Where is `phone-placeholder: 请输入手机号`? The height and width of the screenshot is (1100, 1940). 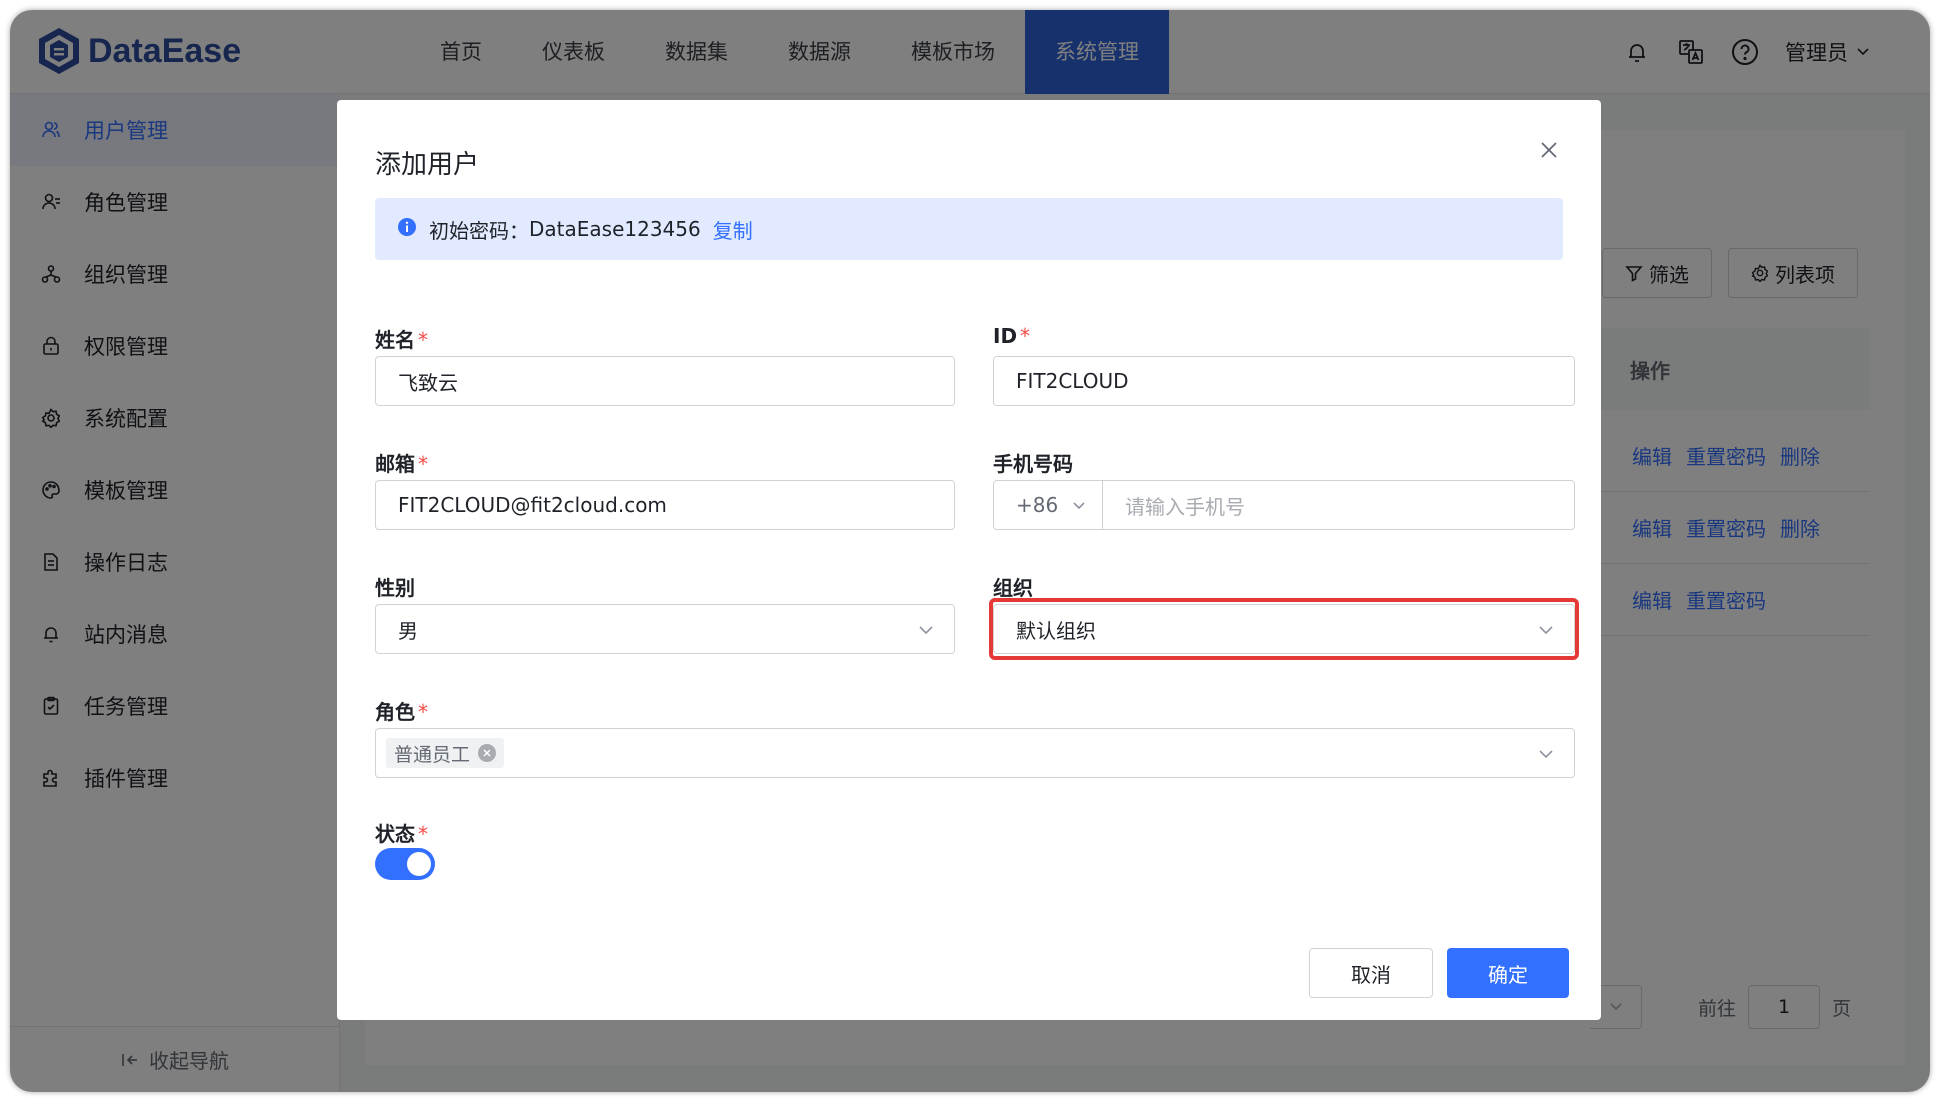 phone-placeholder: 请输入手机号 is located at coordinates (1185, 506).